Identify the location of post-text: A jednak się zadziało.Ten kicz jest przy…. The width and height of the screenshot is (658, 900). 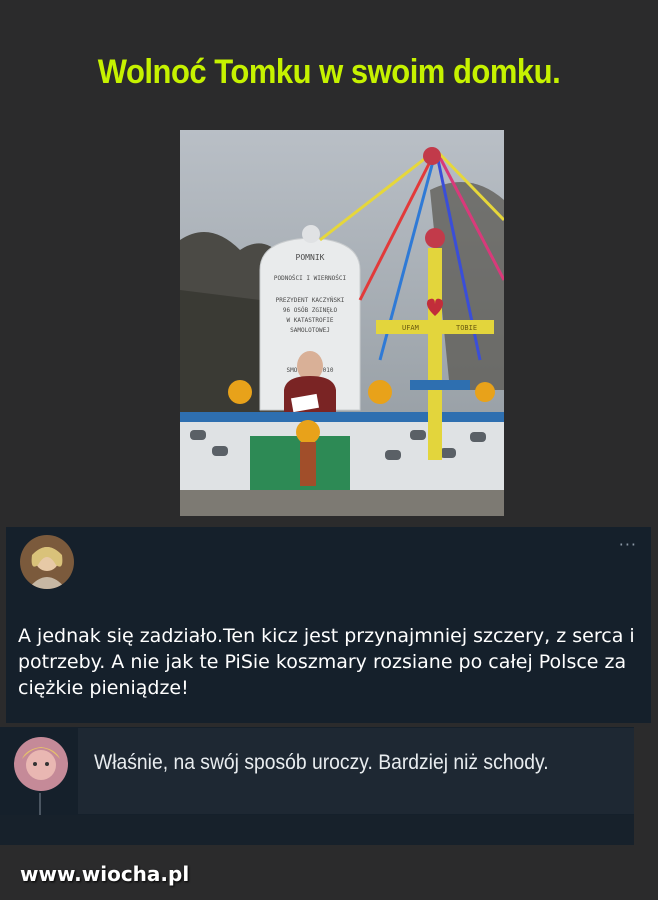
(326, 662).